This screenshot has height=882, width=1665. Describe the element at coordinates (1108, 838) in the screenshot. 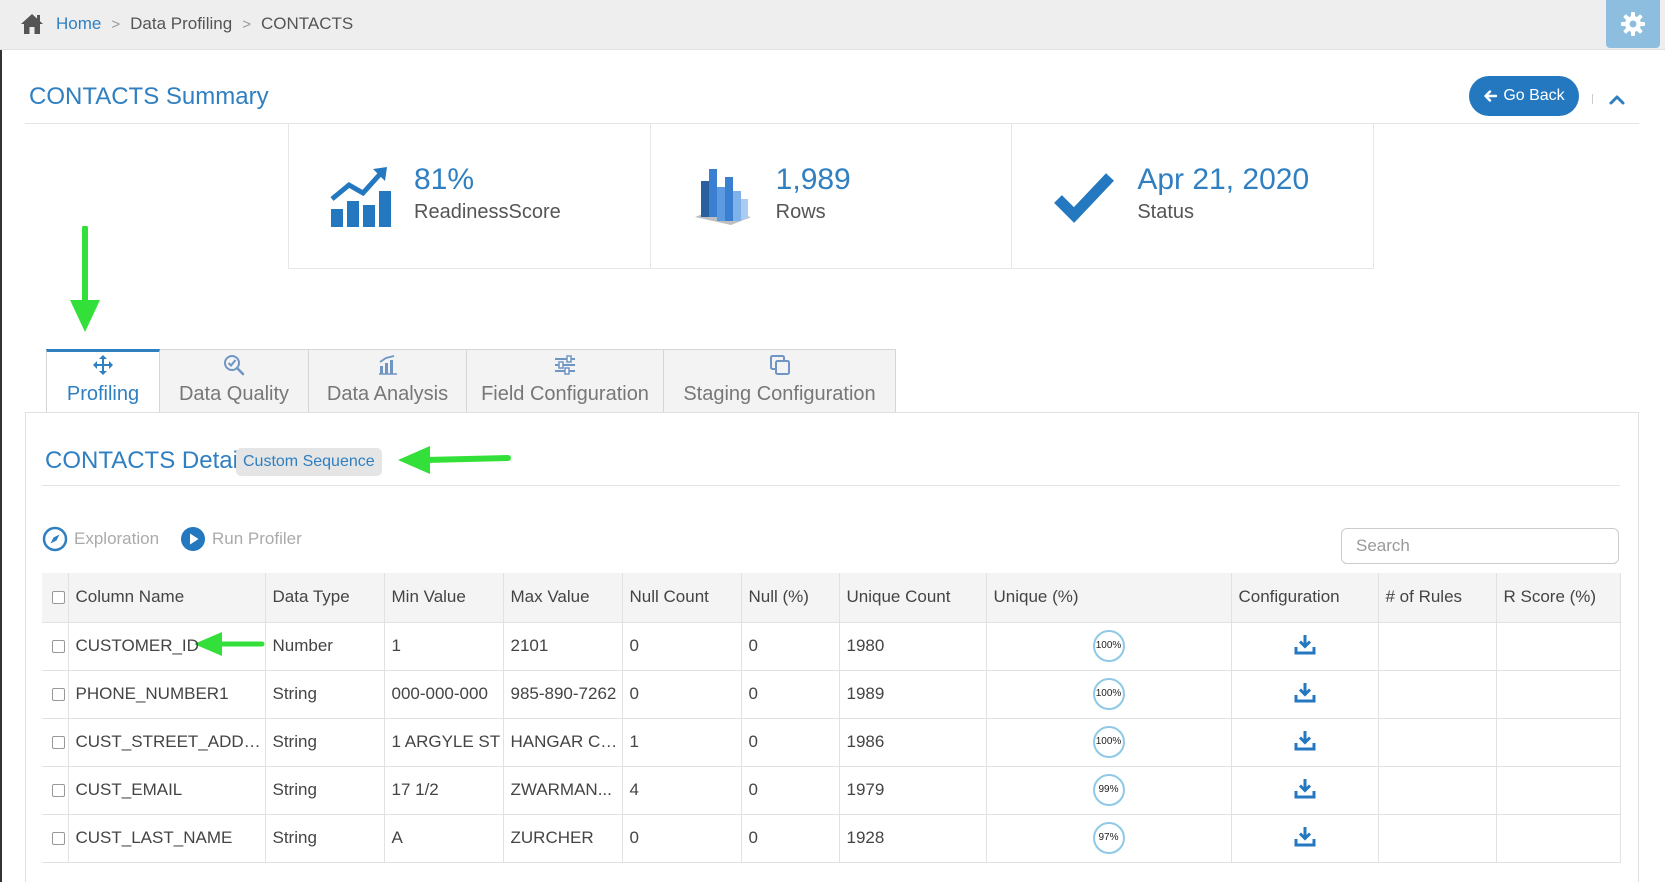

I see `unique-pct-badge: 97%` at that location.